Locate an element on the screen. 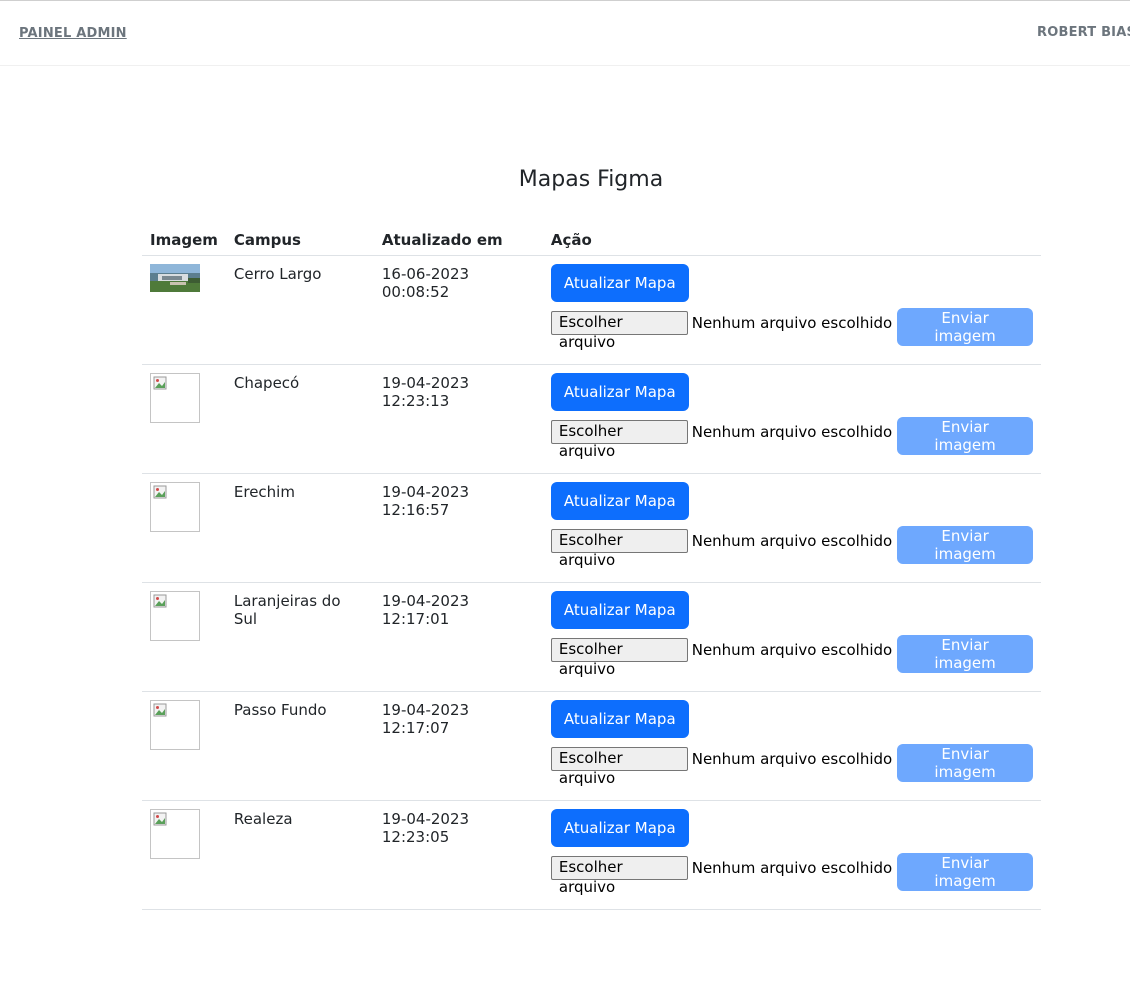 This screenshot has height=981, width=1130. campus-name: Realeza is located at coordinates (263, 819).